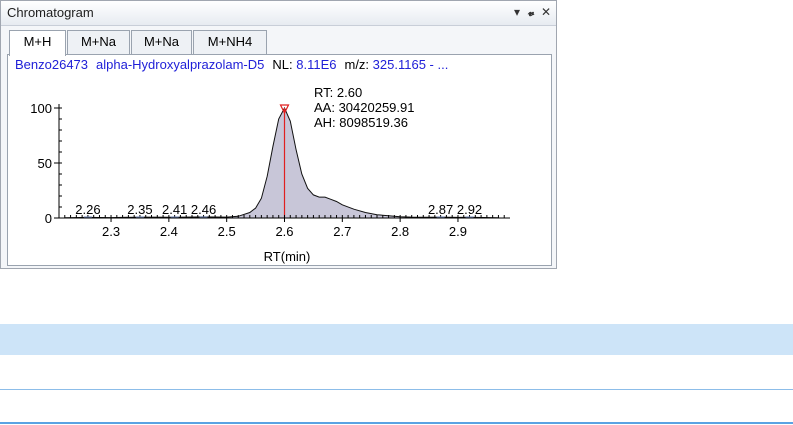 Image resolution: width=793 pixels, height=425 pixels. What do you see at coordinates (517, 12) in the screenshot?
I see `dropdown-icon: ▾` at bounding box center [517, 12].